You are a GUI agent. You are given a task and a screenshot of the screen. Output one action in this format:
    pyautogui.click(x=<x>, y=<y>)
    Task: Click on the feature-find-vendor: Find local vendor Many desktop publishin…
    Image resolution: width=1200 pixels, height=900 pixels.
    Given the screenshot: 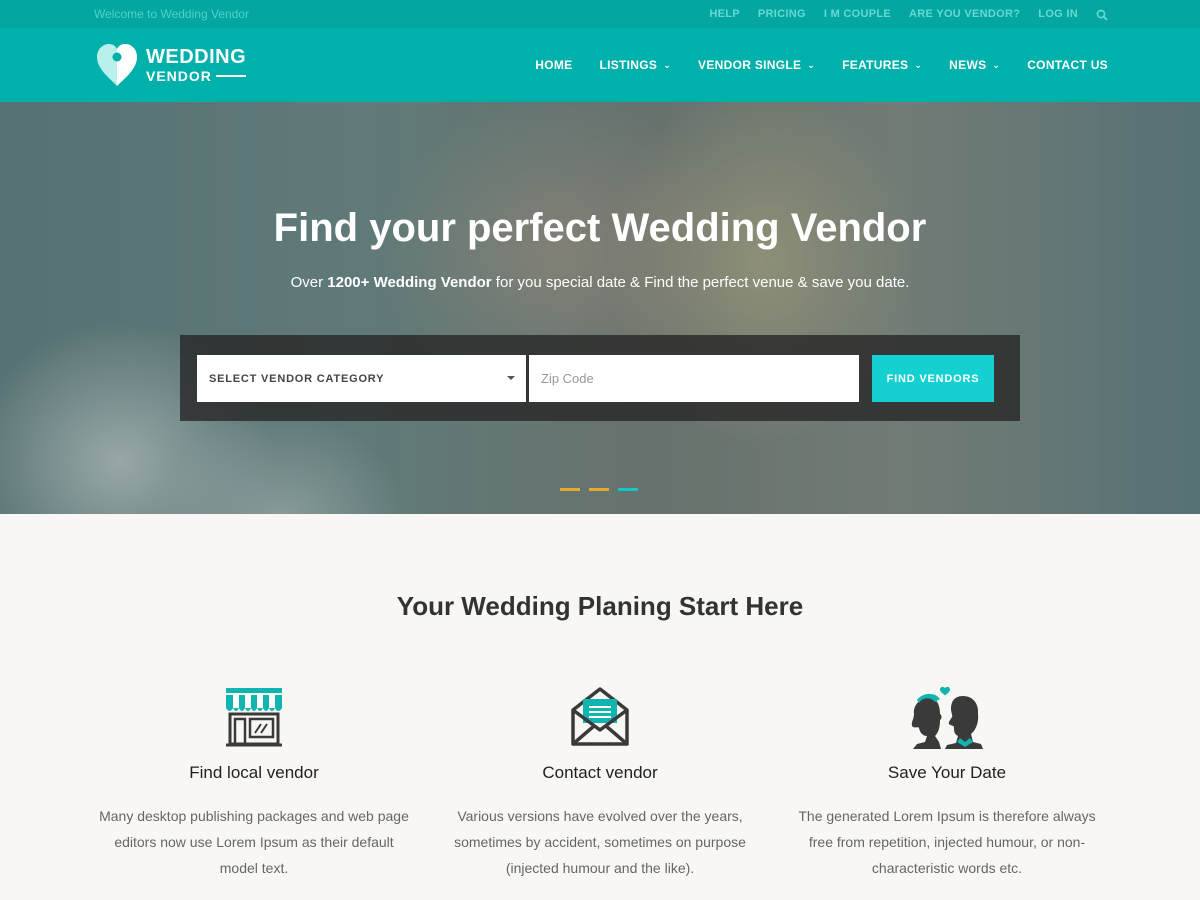 What is the action you would take?
    pyautogui.click(x=254, y=783)
    